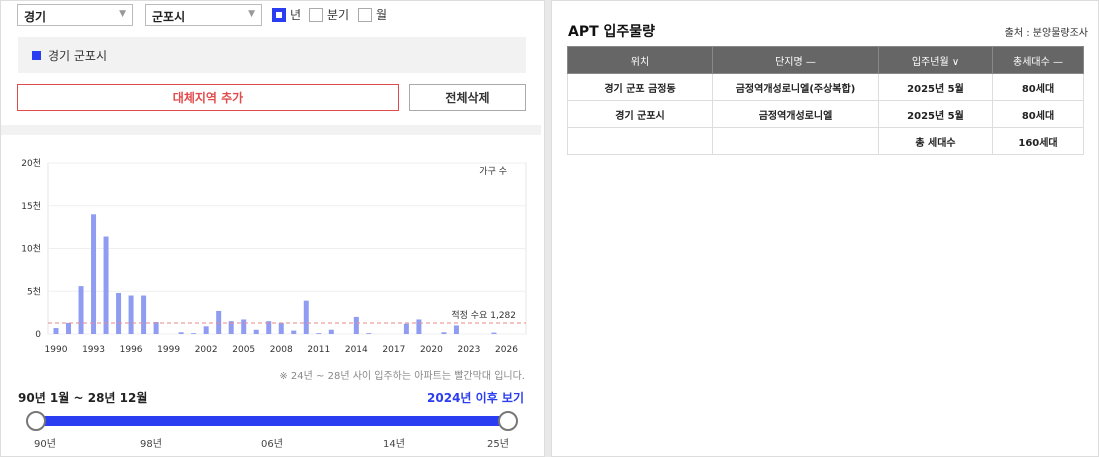 This screenshot has height=457, width=1099. I want to click on slider-tick-label: 14년, so click(394, 444).